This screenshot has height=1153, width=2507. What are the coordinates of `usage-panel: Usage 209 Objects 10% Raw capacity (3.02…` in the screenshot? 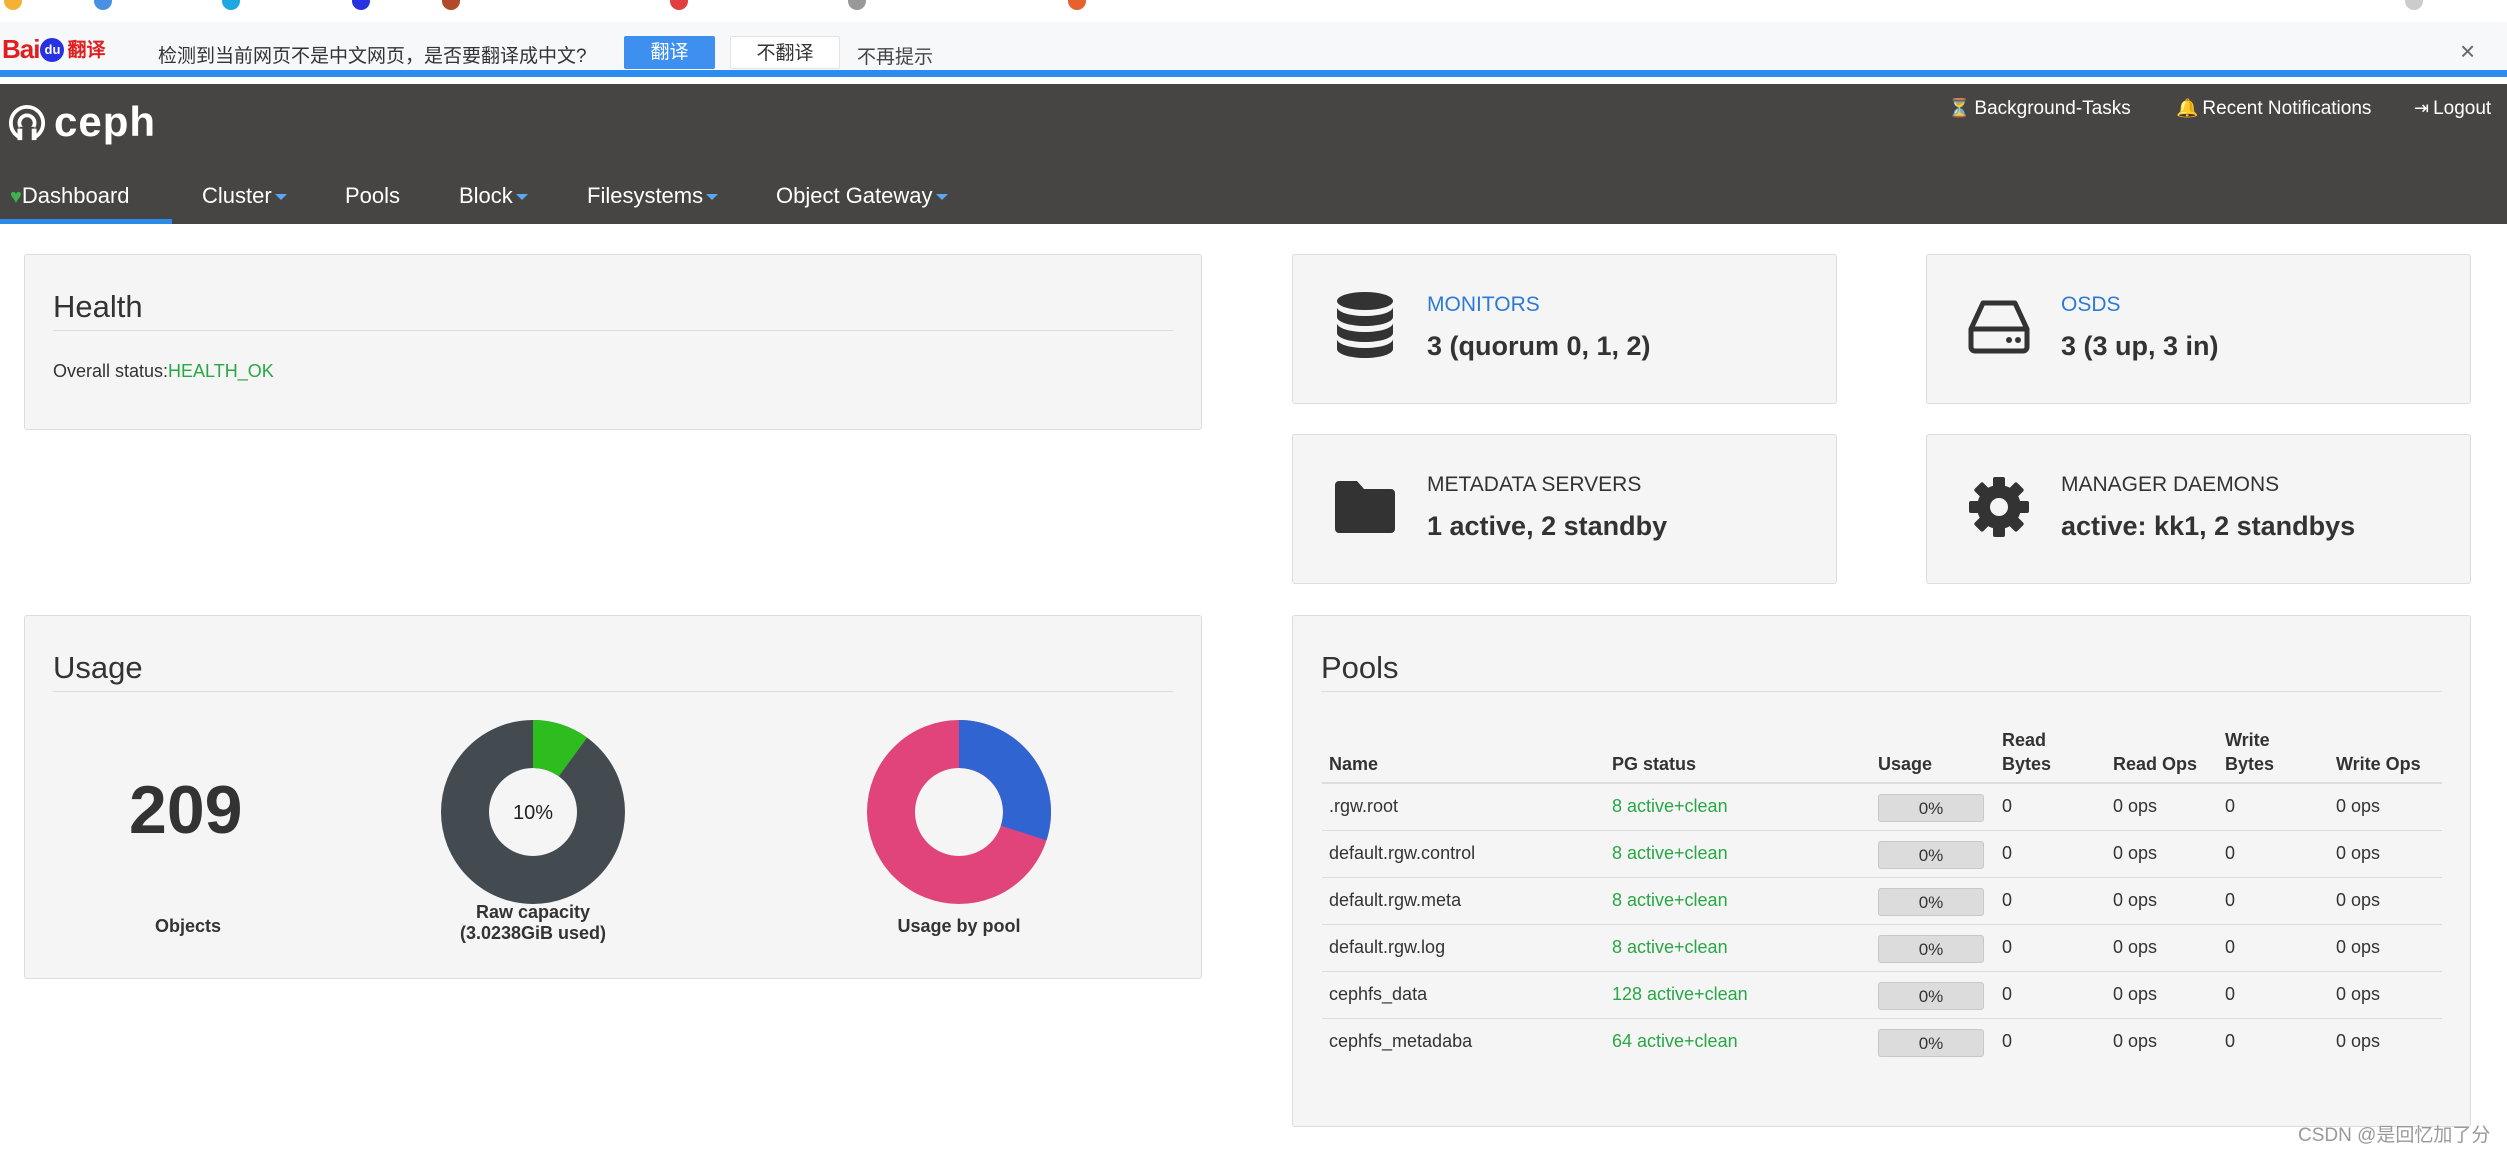 It's located at (613, 797).